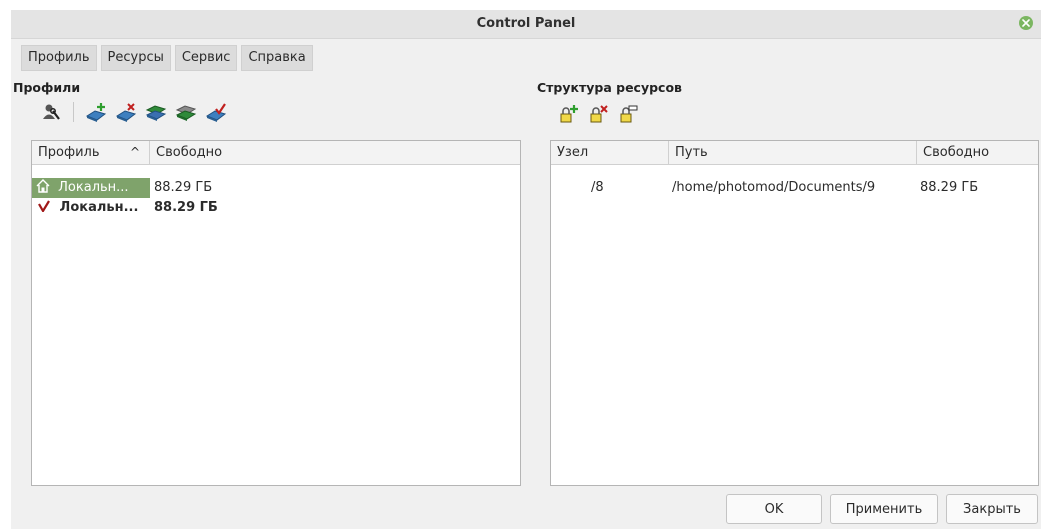  I want to click on stack-profile-icon, so click(186, 113).